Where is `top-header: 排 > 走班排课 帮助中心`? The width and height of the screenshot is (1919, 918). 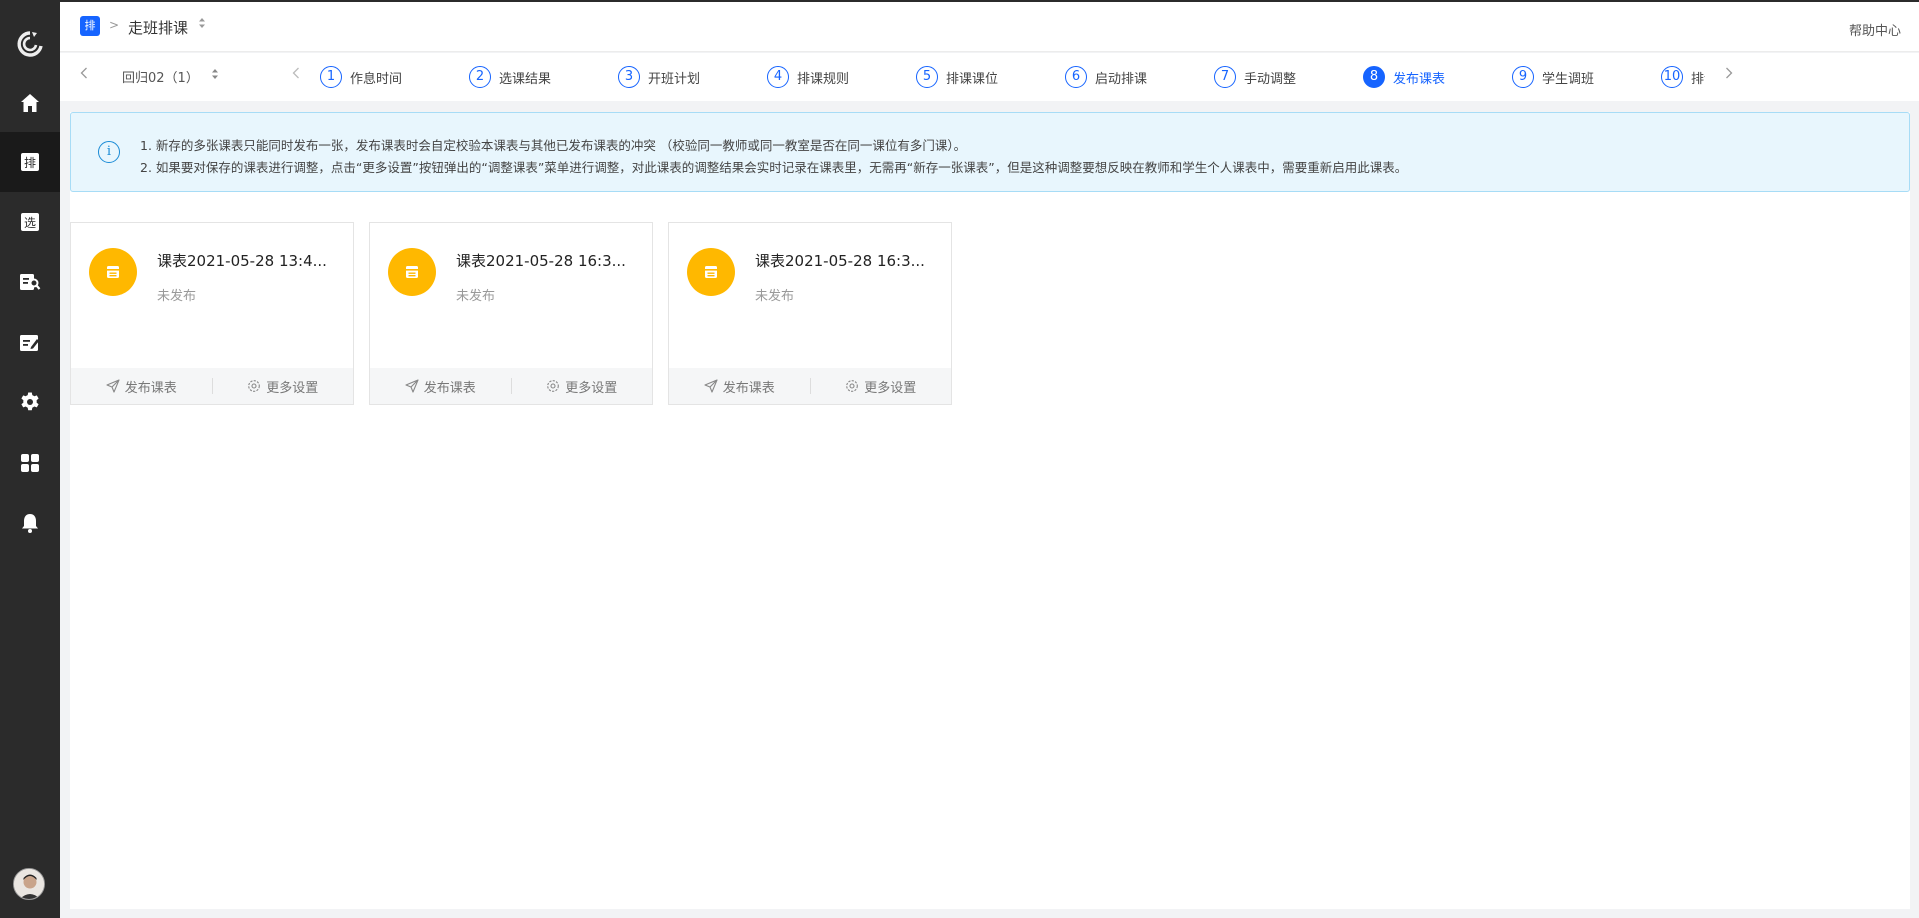 top-header: 排 > 走班排课 帮助中心 is located at coordinates (989, 27).